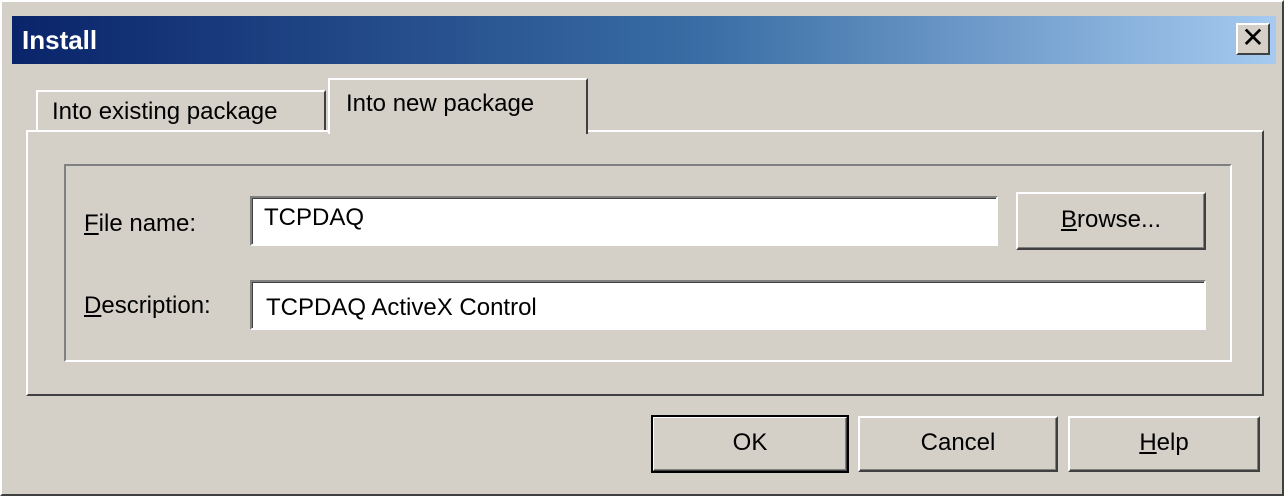 This screenshot has width=1284, height=496. I want to click on close-icon: ✕, so click(1253, 37).